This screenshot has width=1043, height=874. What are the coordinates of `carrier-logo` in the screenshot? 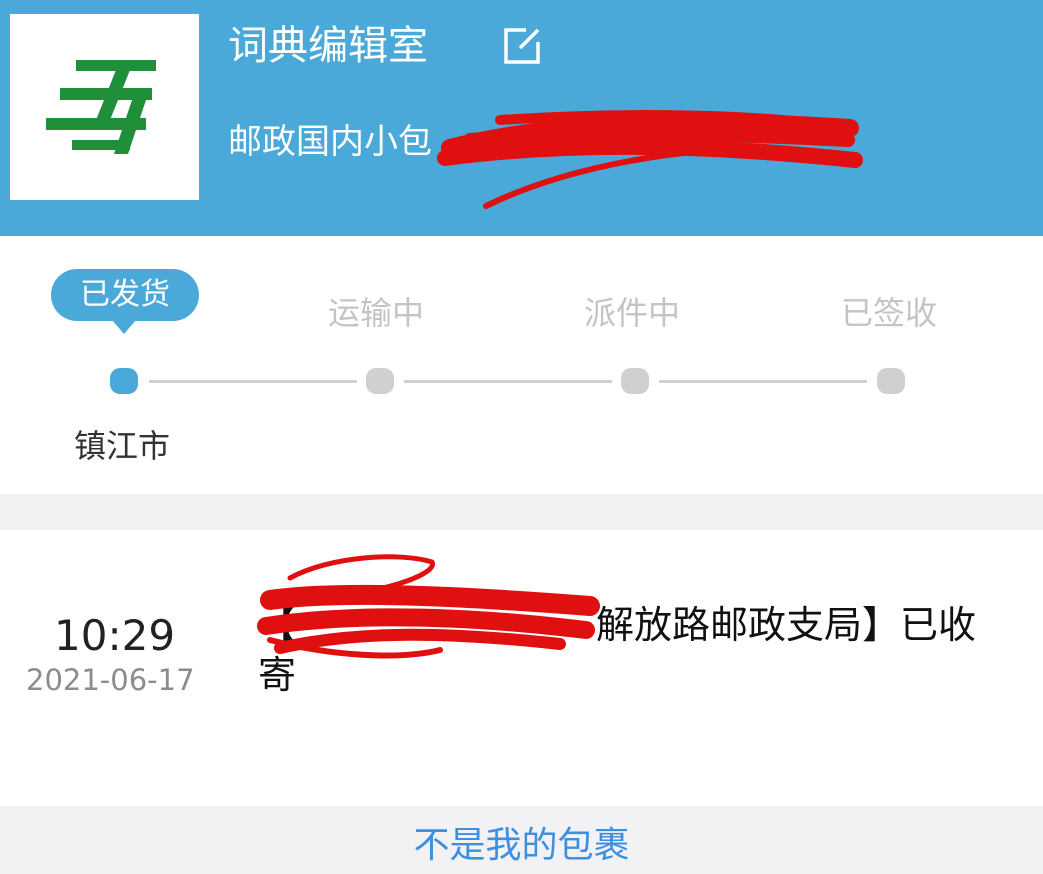 It's located at (104, 107).